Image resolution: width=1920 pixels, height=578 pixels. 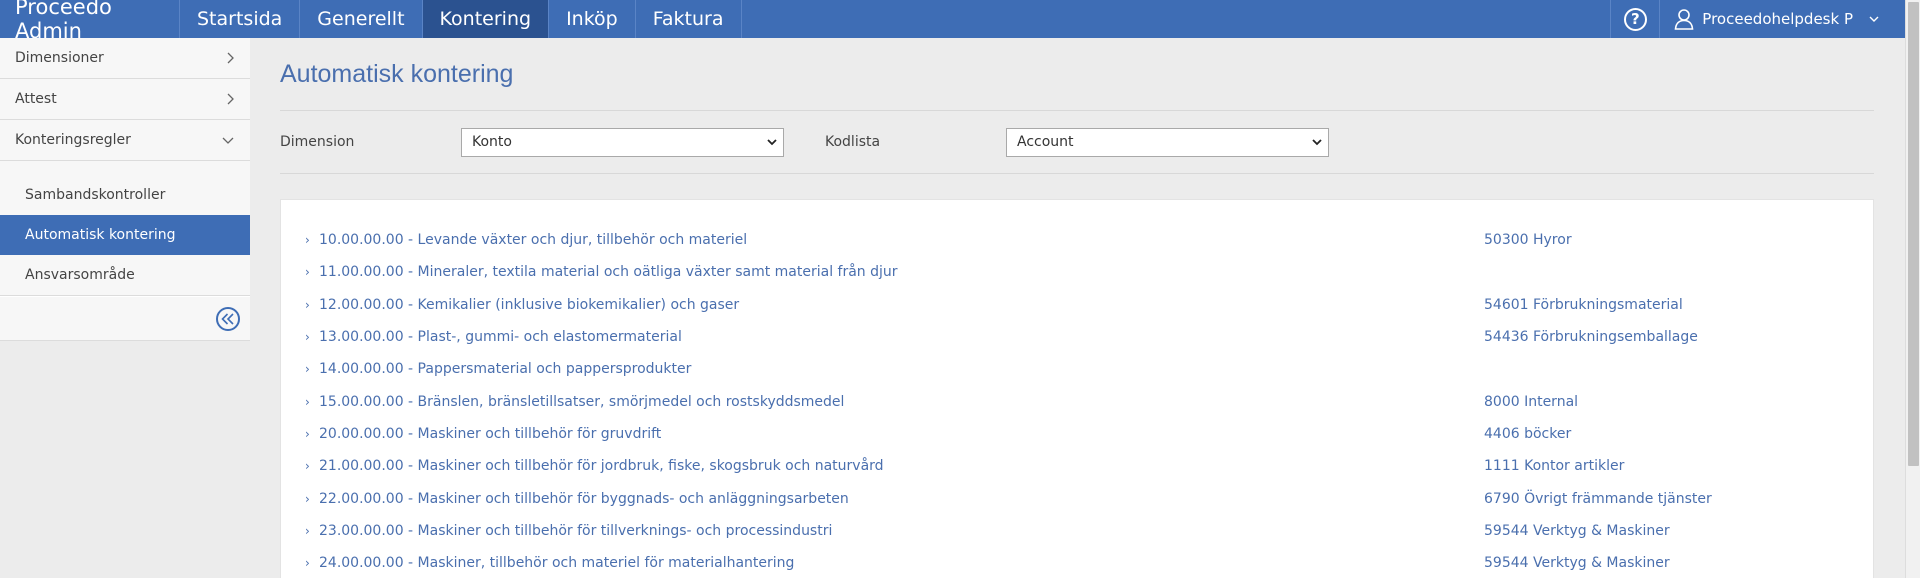 I want to click on scrollbar-thumb, so click(x=1913, y=234).